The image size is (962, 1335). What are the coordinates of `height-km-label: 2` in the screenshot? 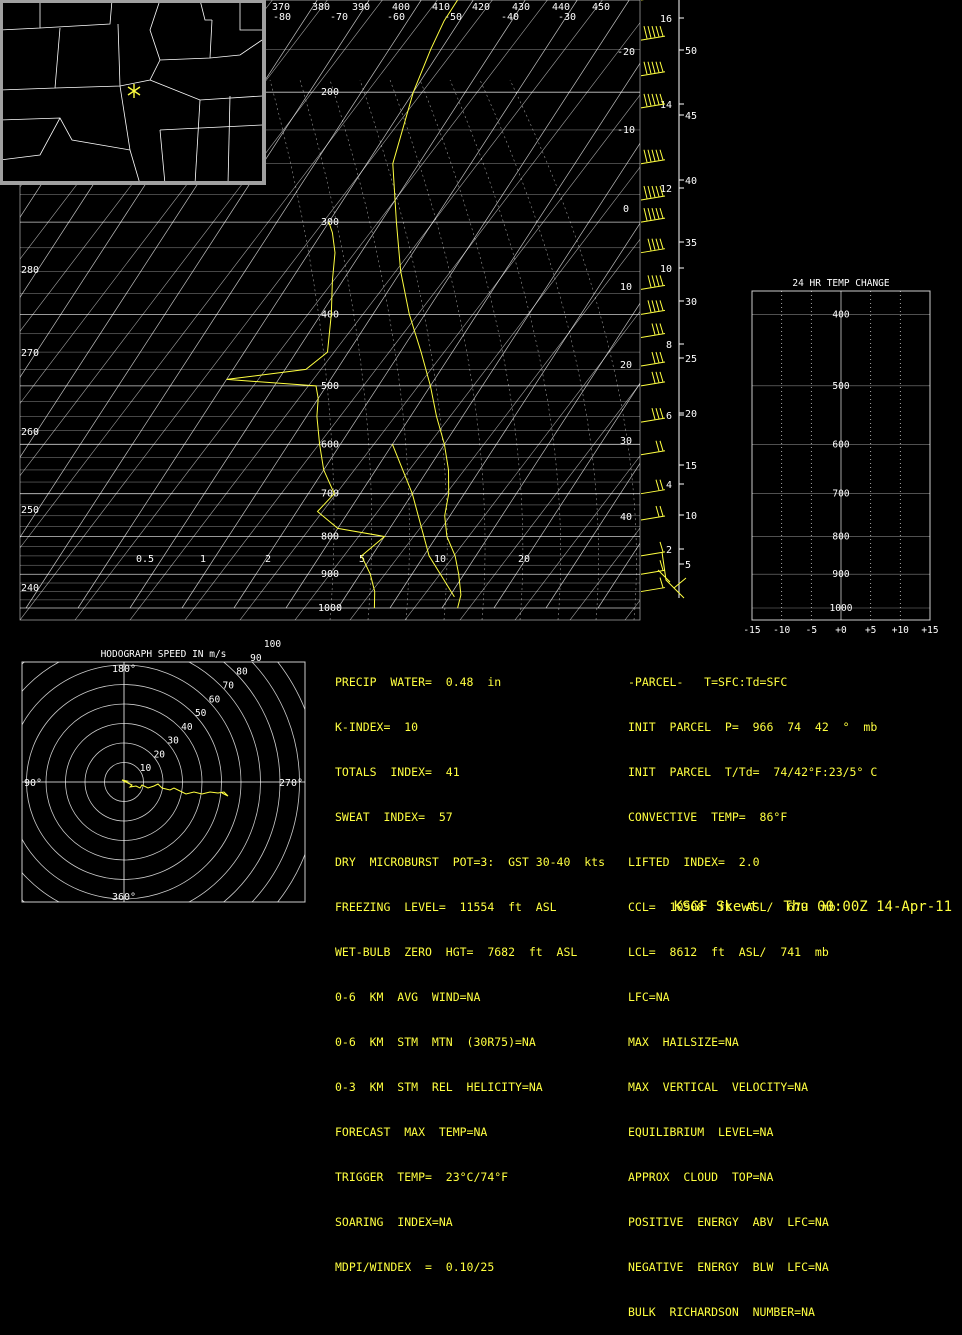 It's located at (669, 550).